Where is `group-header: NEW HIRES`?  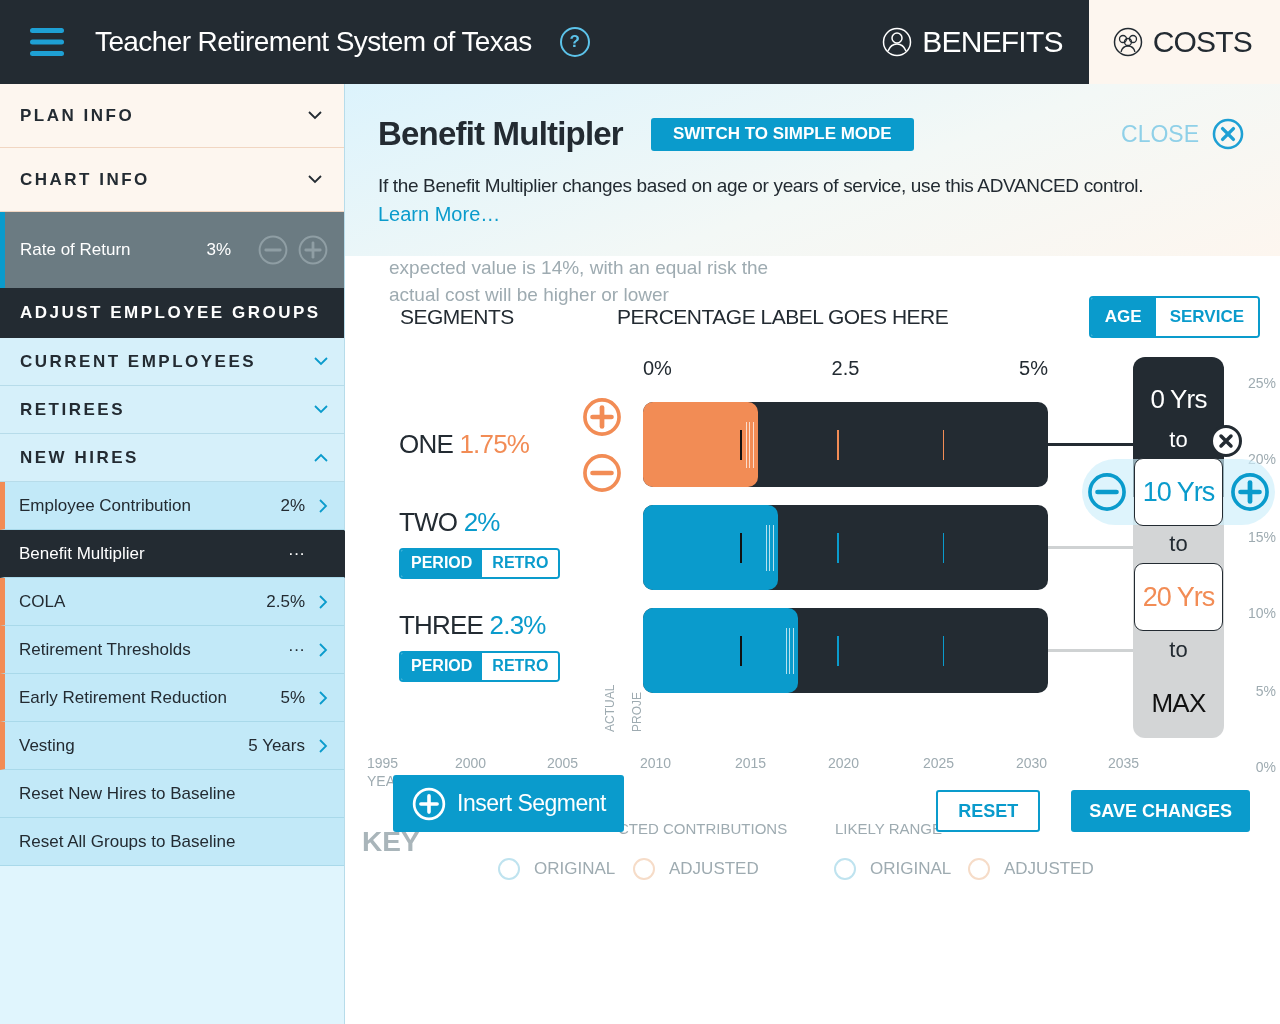
group-header: NEW HIRES is located at coordinates (172, 458).